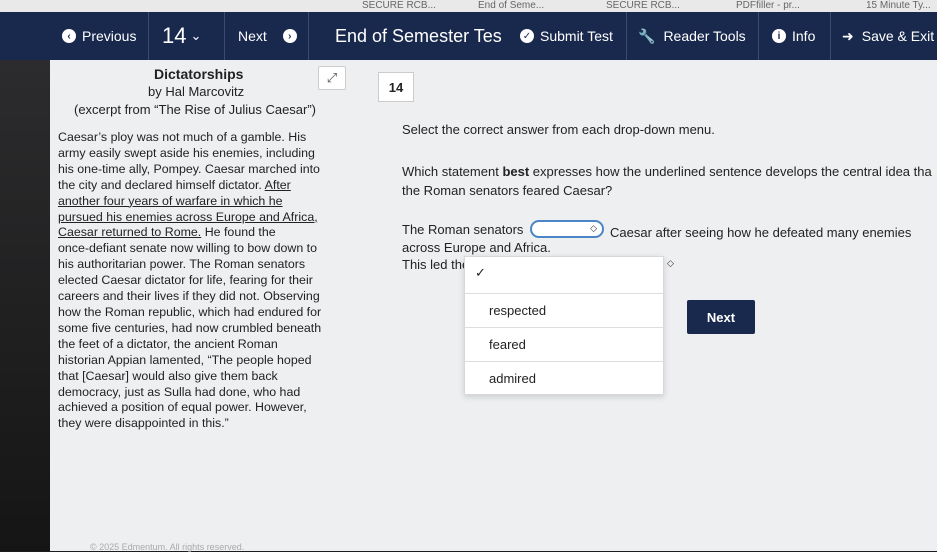  What do you see at coordinates (463, 229) in the screenshot?
I see `sentence1-start: The Roman senators` at bounding box center [463, 229].